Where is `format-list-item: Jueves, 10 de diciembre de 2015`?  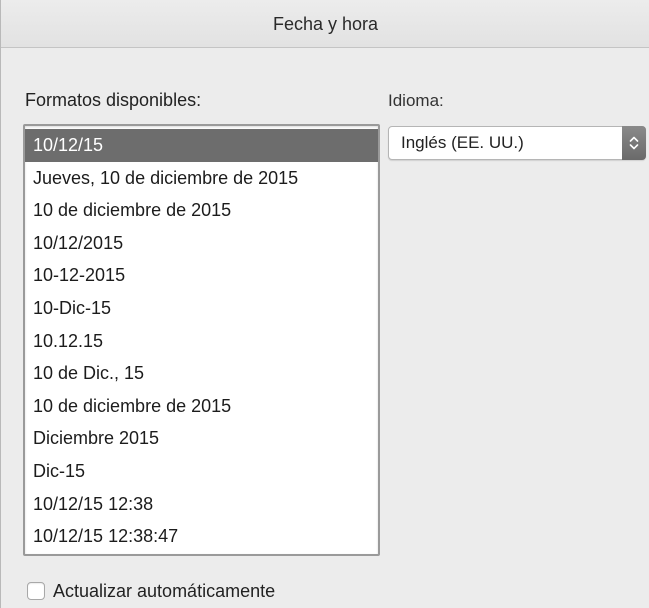
format-list-item: Jueves, 10 de diciembre de 2015 is located at coordinates (201, 178).